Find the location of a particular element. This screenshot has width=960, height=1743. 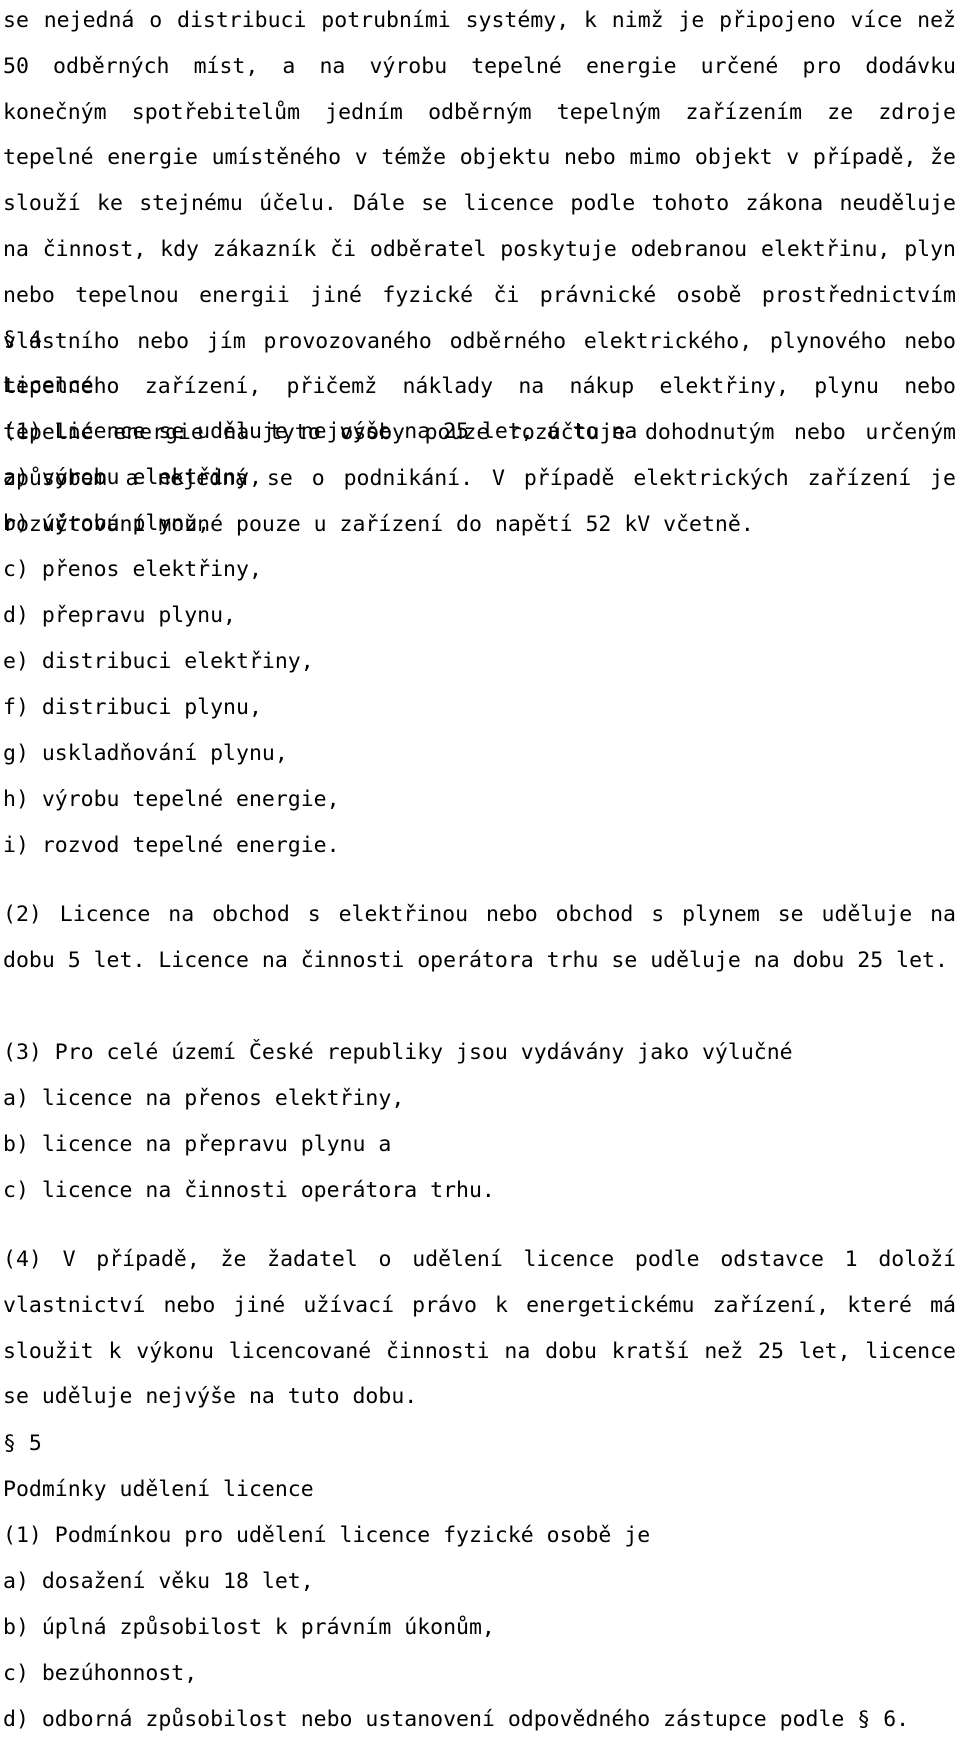

list-item: a) dosažení věku 18 let, is located at coordinates (158, 1581).